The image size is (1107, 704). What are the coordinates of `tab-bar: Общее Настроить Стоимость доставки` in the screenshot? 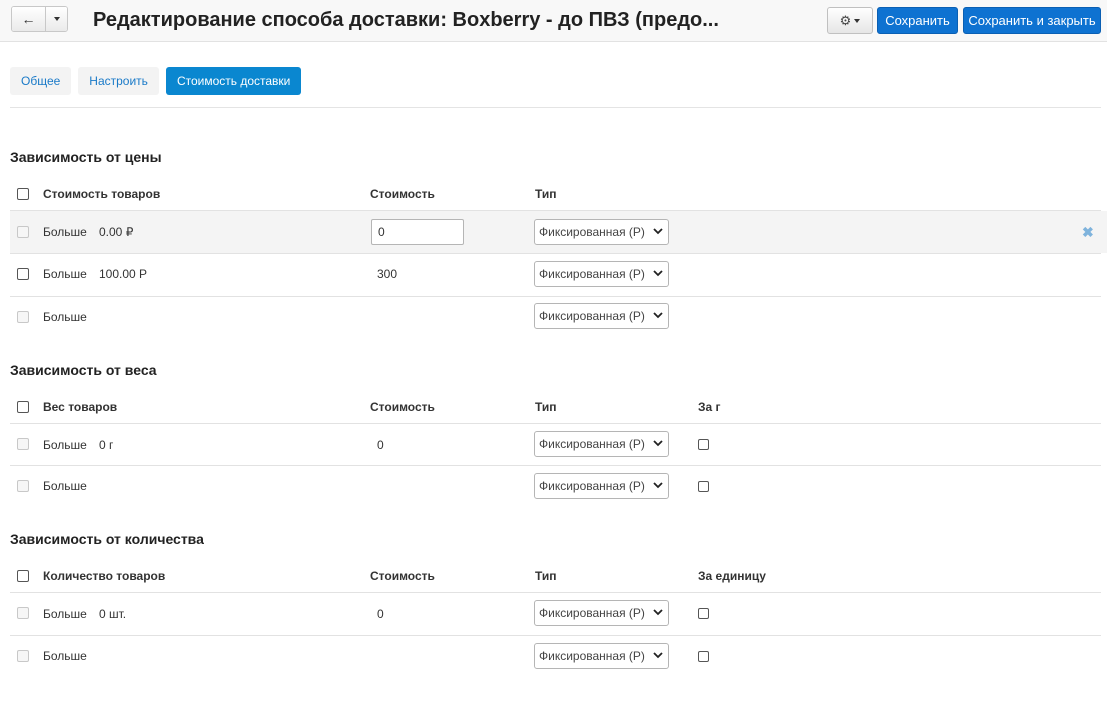 It's located at (159, 81).